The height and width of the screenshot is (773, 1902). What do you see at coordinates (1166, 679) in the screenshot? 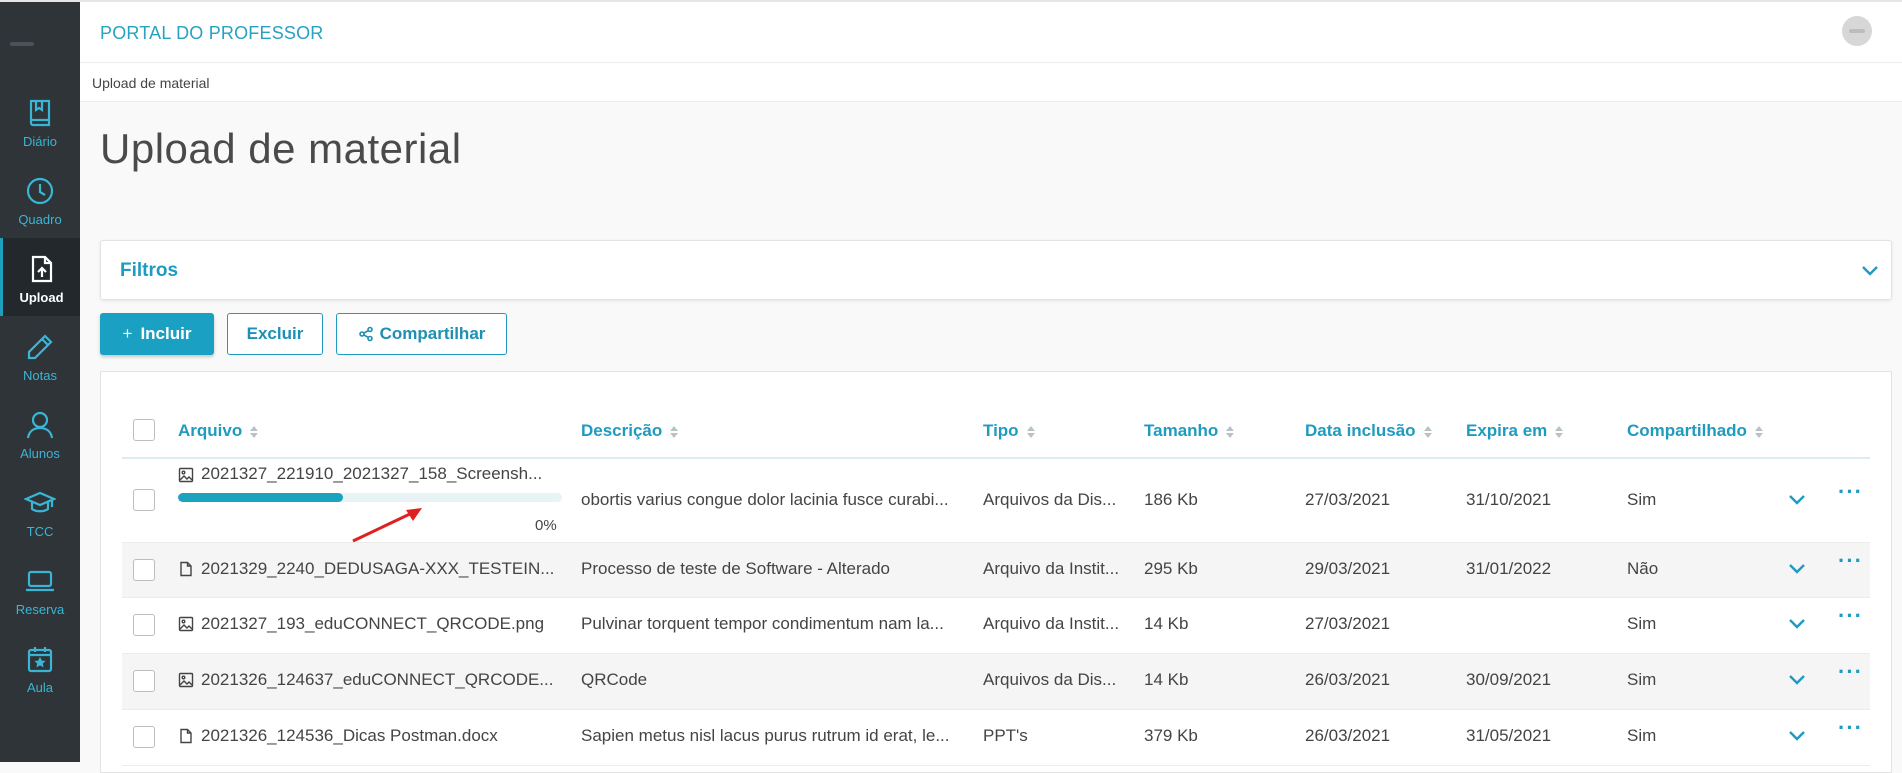
I see `file-size: 14 Kb` at bounding box center [1166, 679].